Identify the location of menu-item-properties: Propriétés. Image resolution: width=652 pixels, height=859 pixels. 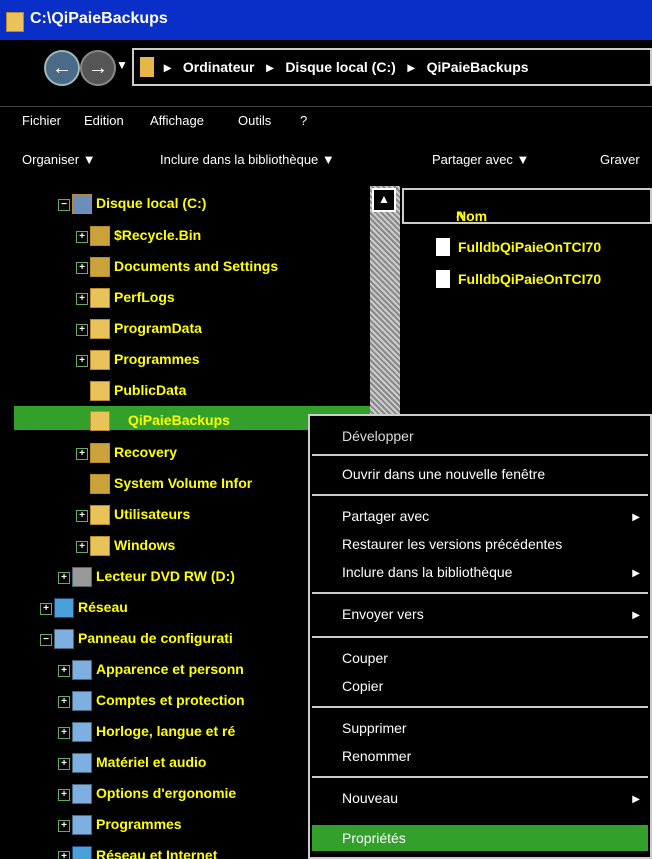
(374, 838).